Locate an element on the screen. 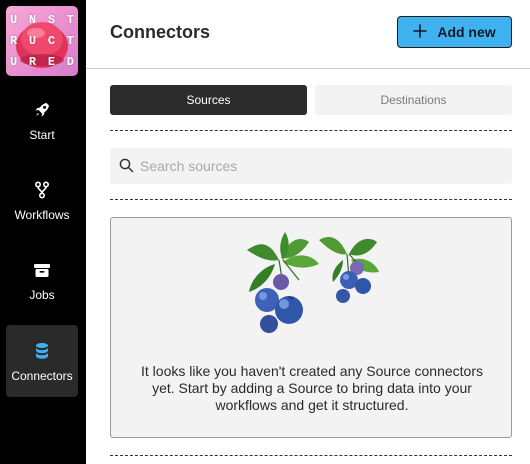  rocket-icon is located at coordinates (42, 110).